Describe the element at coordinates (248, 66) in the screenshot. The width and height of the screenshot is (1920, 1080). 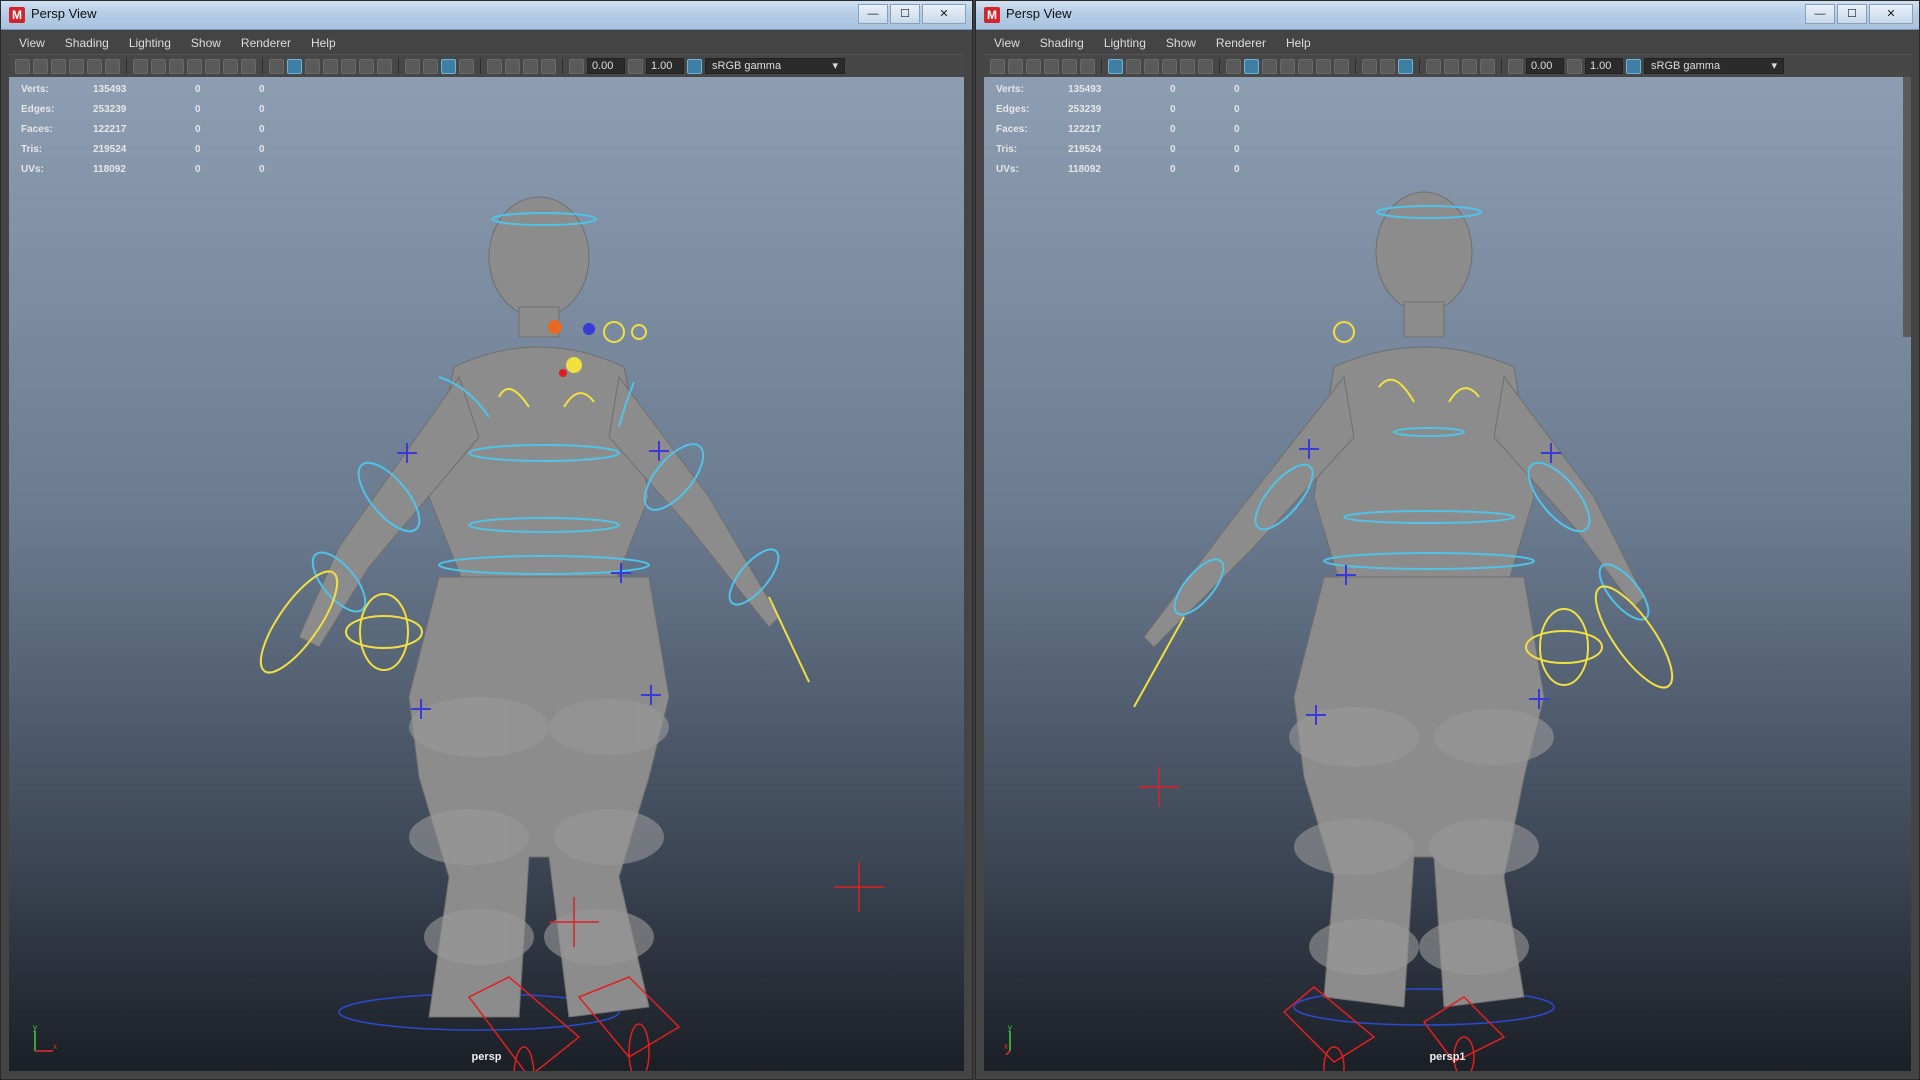
I see `safe-title-icon` at that location.